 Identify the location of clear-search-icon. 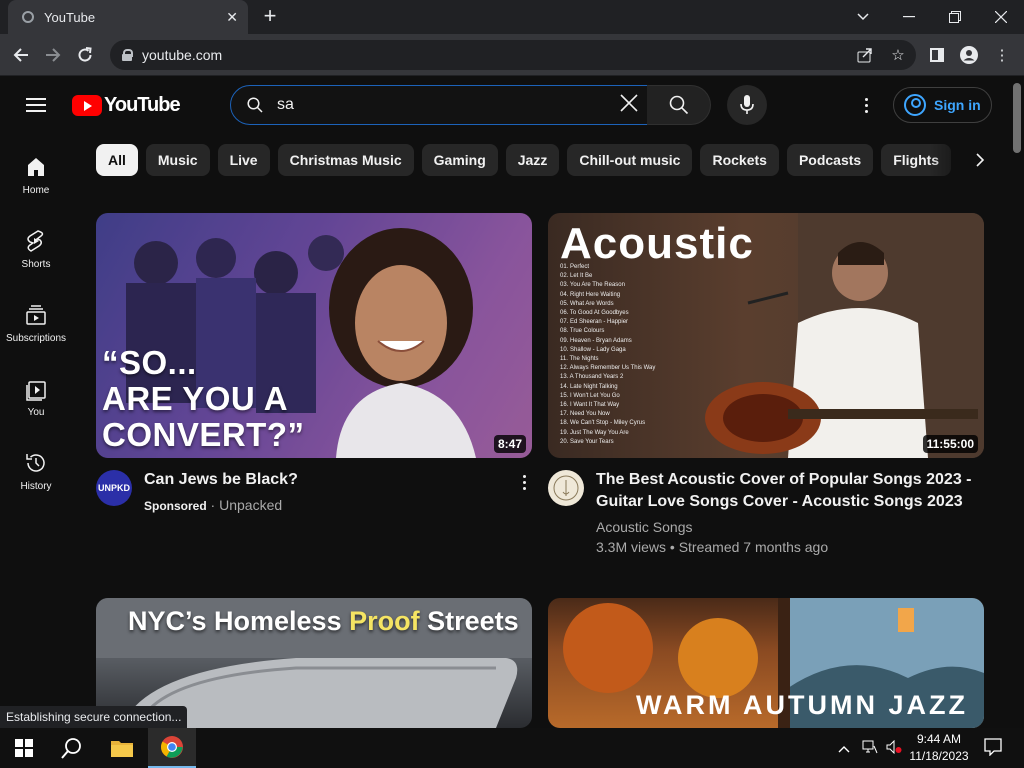
(629, 105).